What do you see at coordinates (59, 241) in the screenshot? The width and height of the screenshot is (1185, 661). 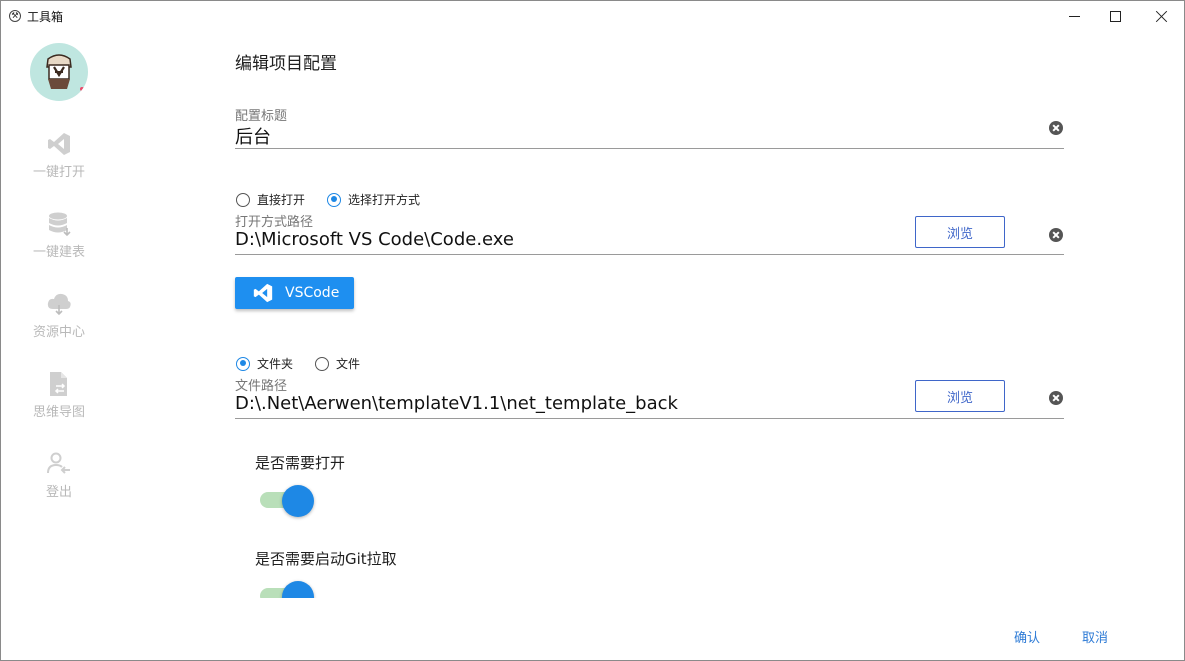 I see `sidebar-item-quick-table: 一键建表` at bounding box center [59, 241].